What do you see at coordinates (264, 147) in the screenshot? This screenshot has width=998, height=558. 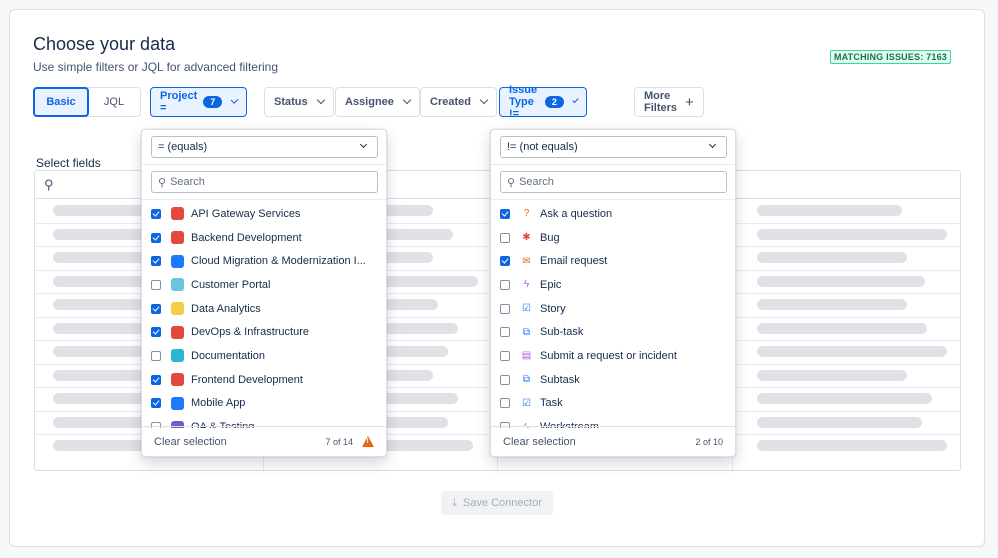 I see `project-operator-select: = (equals)` at bounding box center [264, 147].